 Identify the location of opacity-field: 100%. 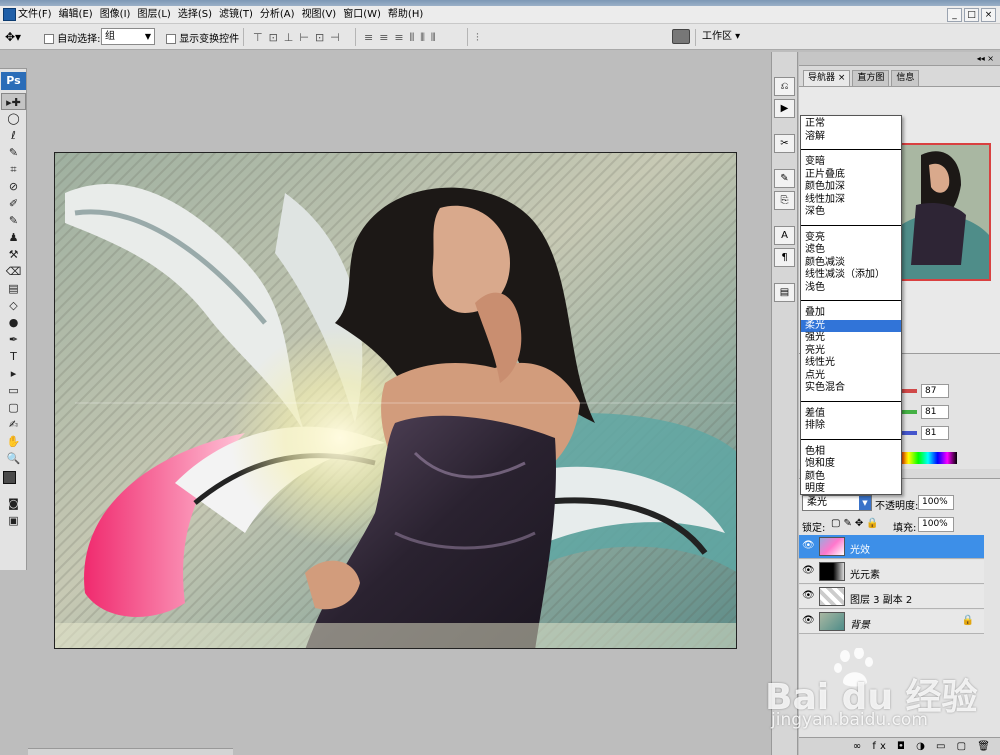
(936, 502).